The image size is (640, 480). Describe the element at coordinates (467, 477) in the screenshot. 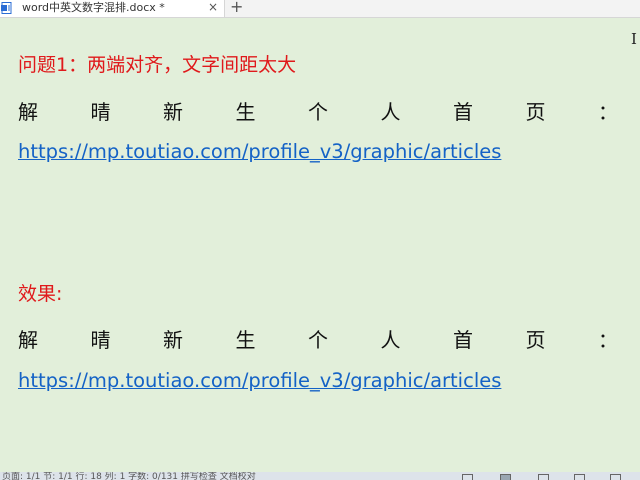

I see `view-mode-icon` at that location.